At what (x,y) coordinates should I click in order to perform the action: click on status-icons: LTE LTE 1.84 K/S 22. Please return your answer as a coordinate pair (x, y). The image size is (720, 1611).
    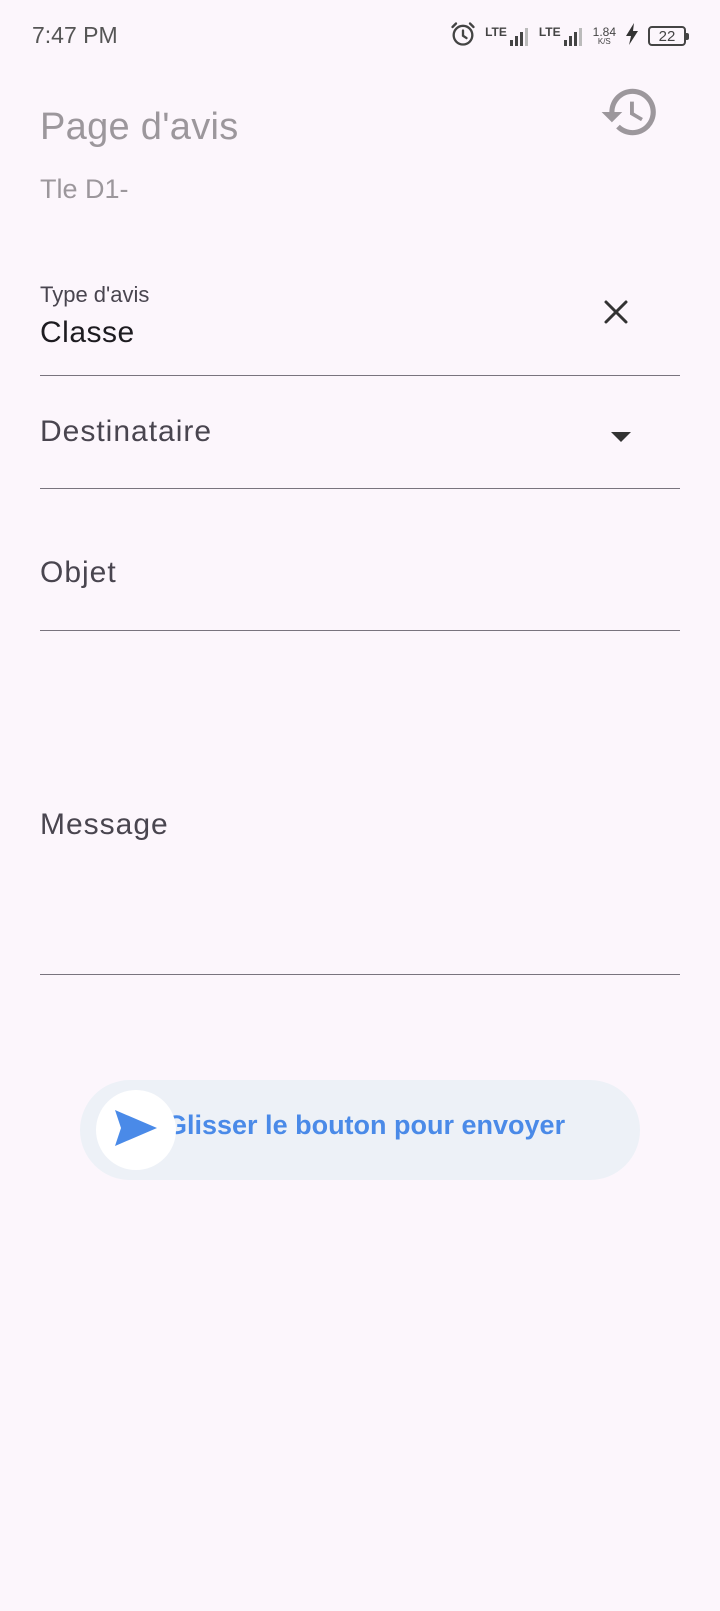
    Looking at the image, I should click on (569, 36).